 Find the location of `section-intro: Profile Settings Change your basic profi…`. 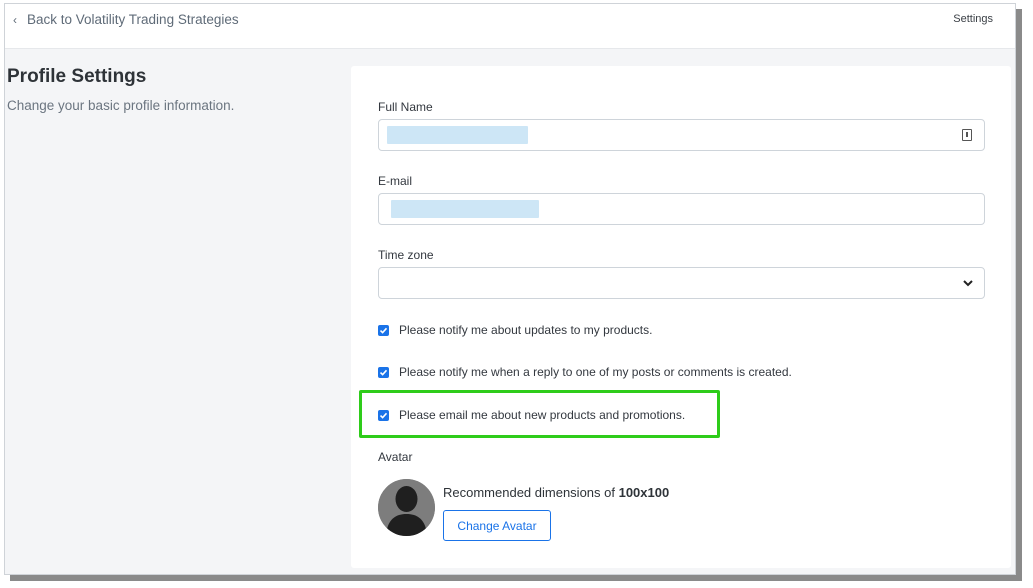

section-intro: Profile Settings Change your basic profi… is located at coordinates (127, 91).